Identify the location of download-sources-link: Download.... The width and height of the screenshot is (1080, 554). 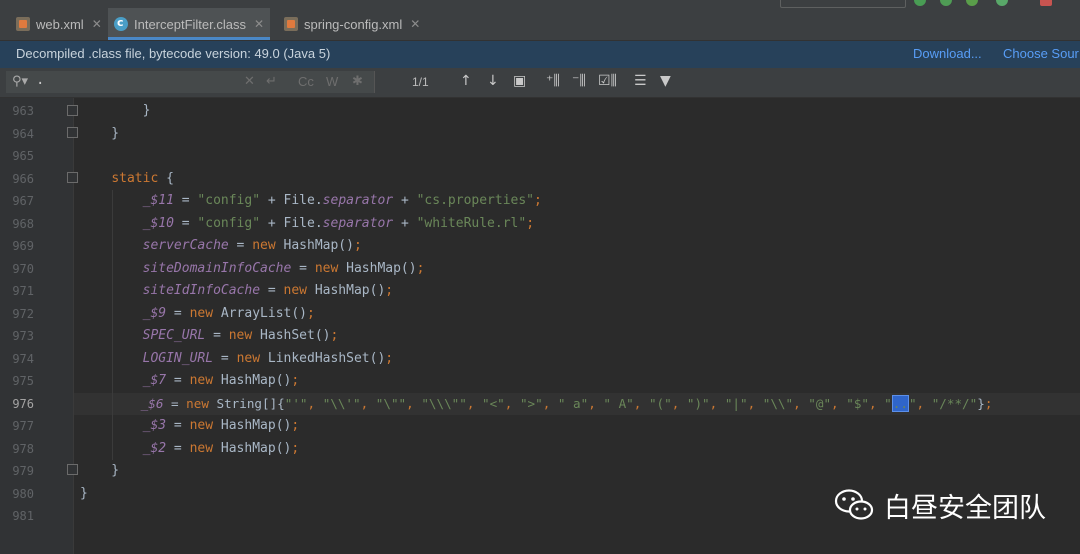
(947, 53).